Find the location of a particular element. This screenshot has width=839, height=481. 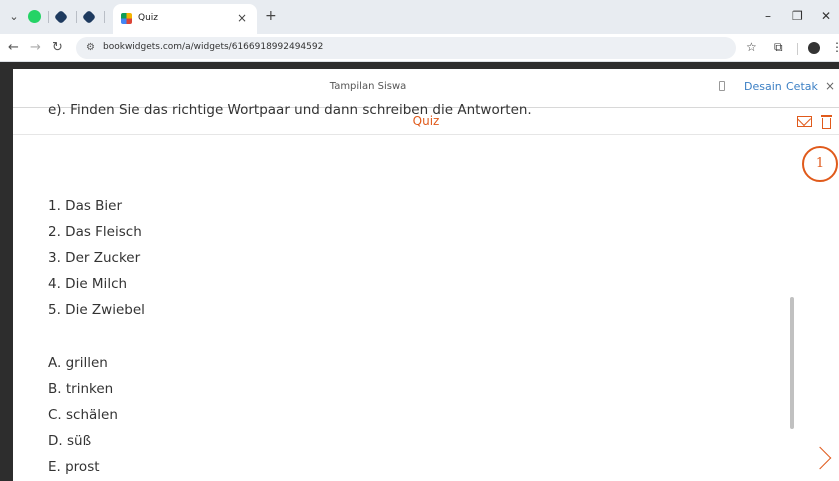

numbered-item: 5. Die Zwiebel is located at coordinates (96, 310).